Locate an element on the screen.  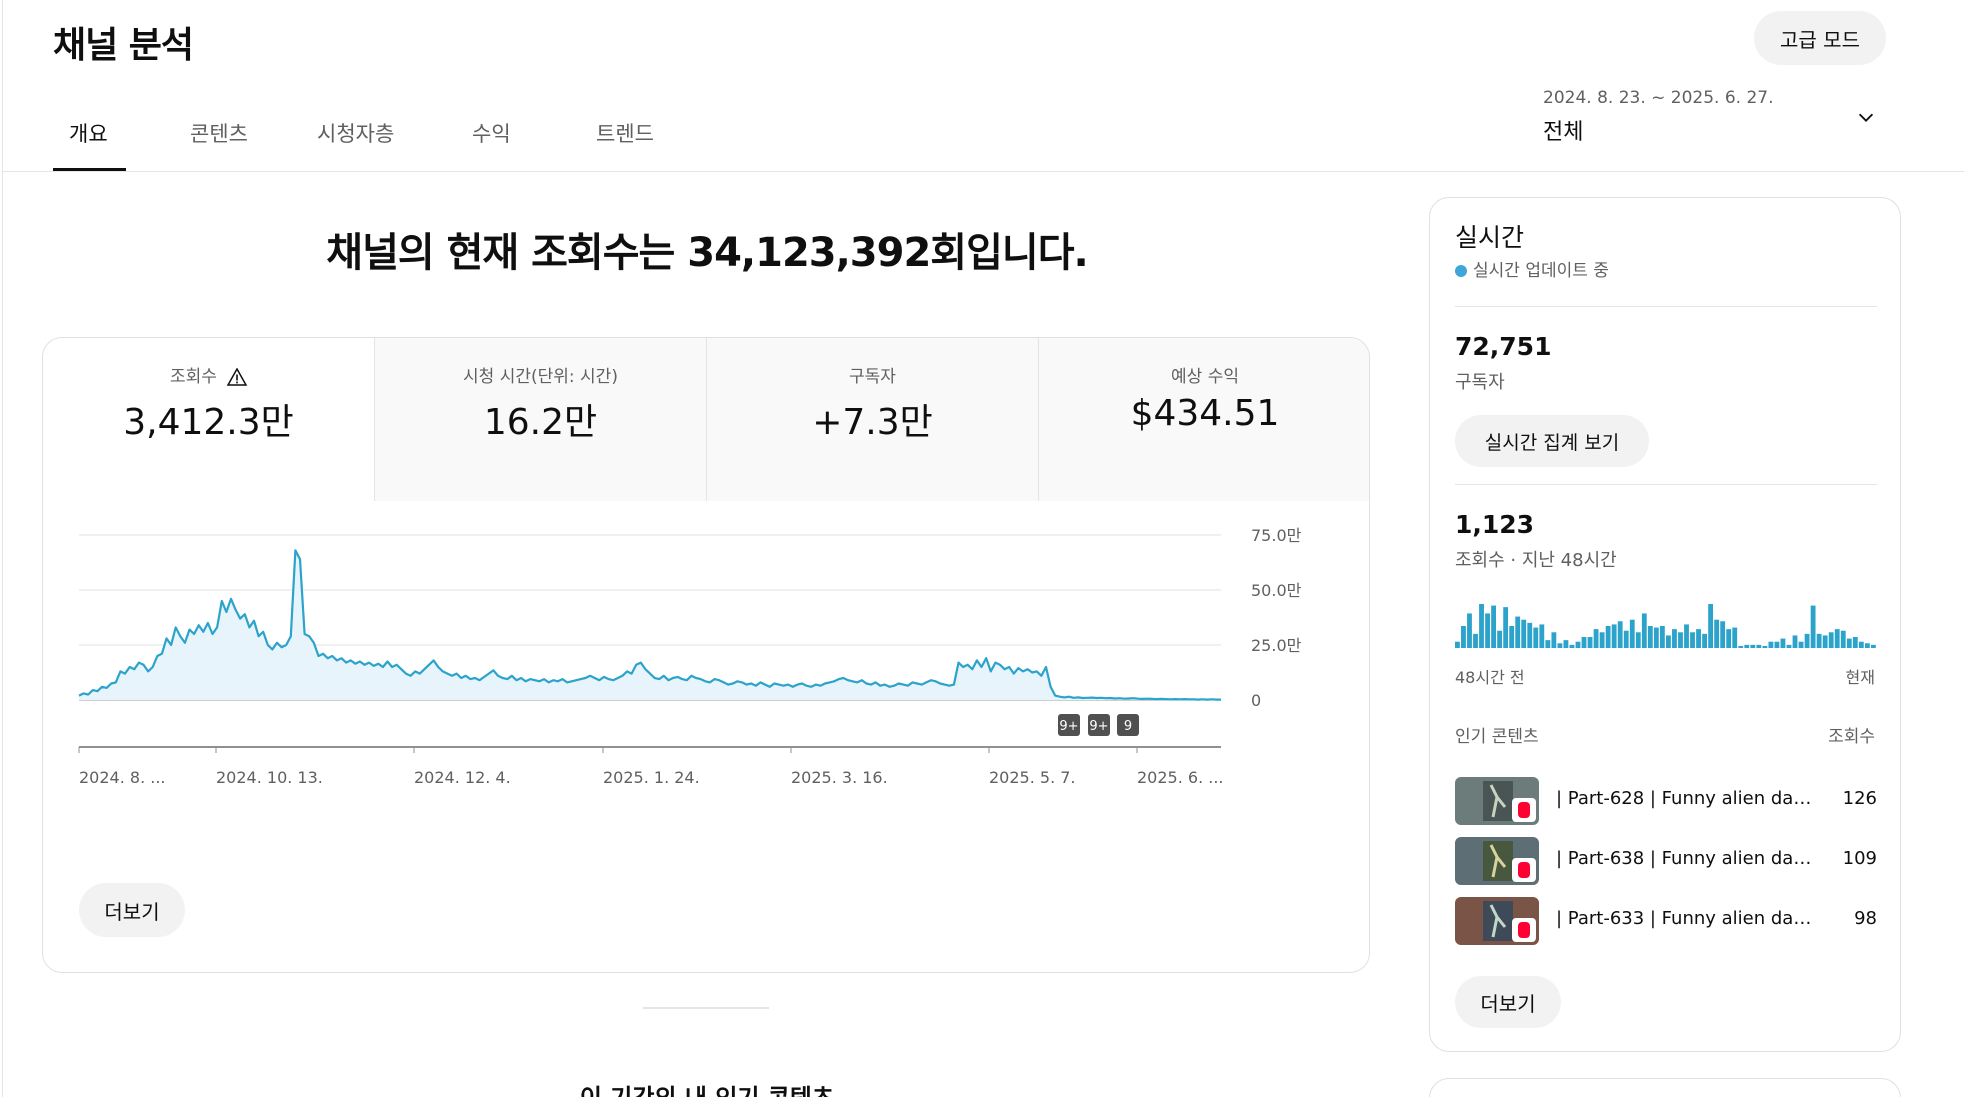
axis-end-label: 현재 is located at coordinates (1860, 677).